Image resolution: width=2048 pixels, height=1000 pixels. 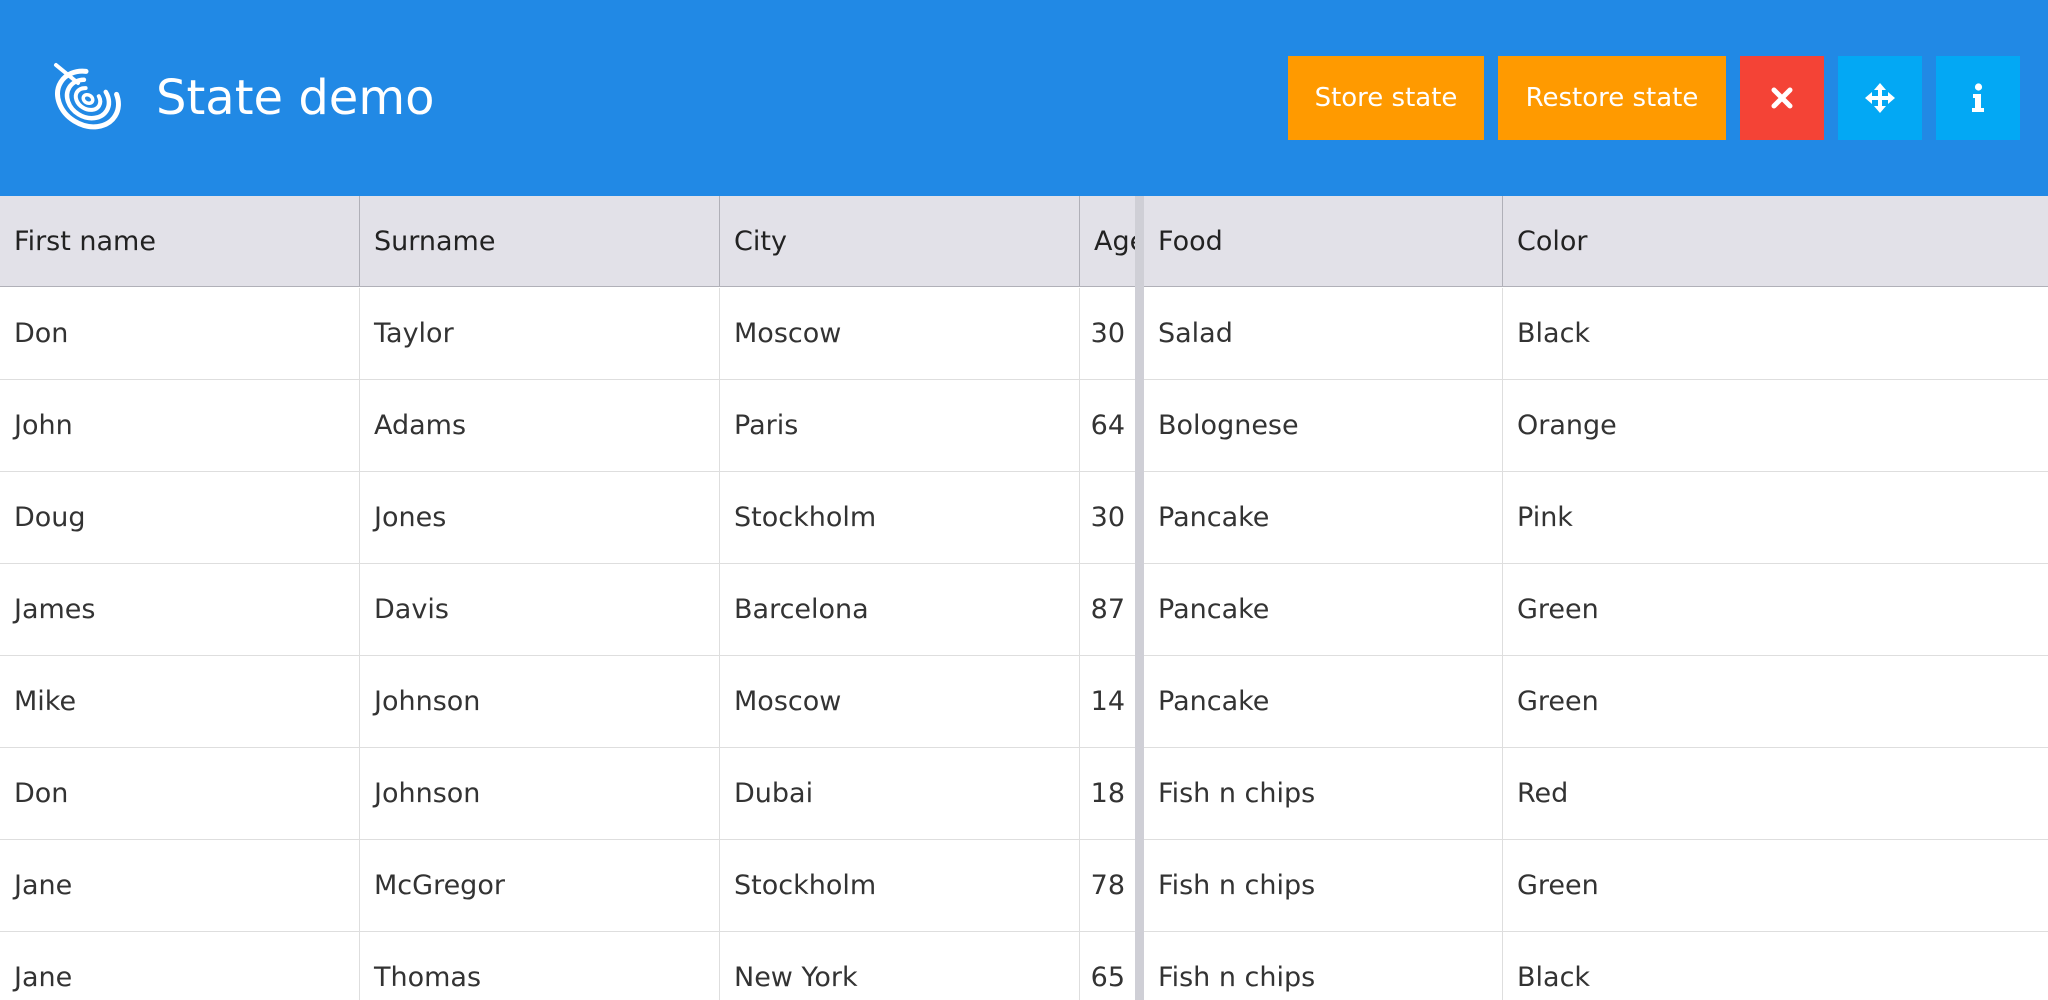 I want to click on table-row: Mike Johnson Moscow 14 Pancake Green, so click(x=1024, y=702).